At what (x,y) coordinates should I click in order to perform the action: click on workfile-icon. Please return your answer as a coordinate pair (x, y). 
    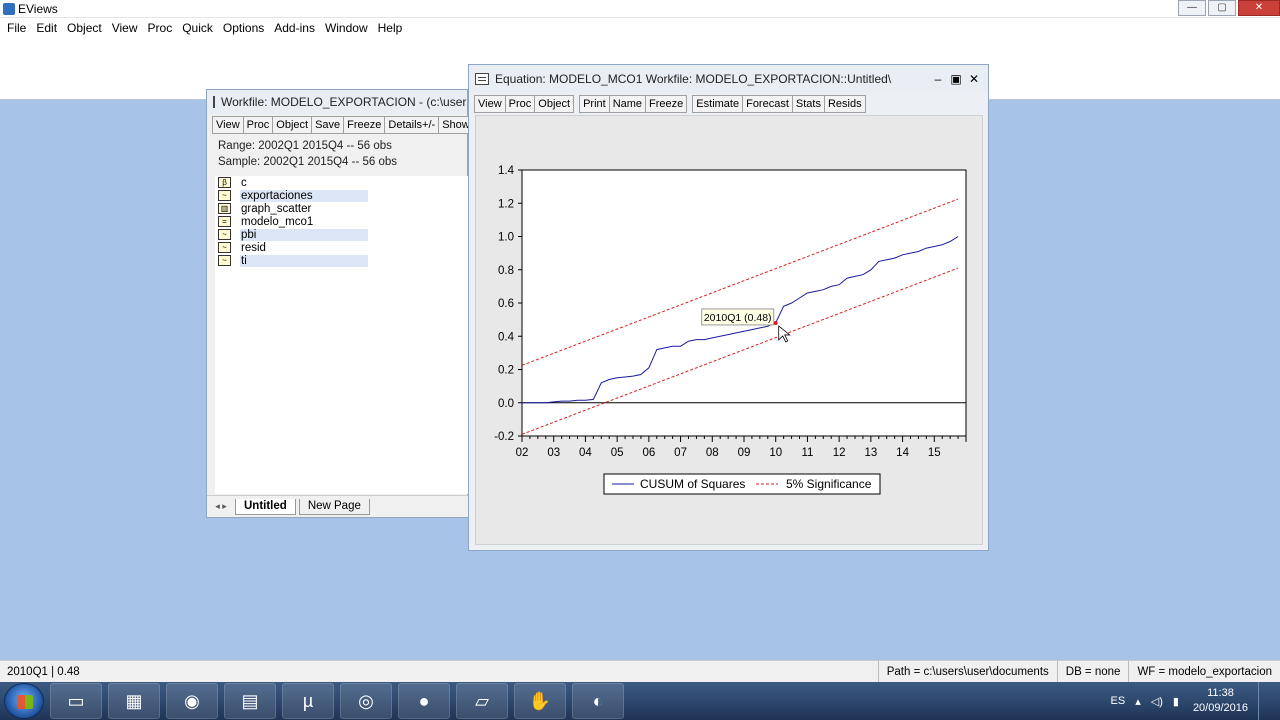
    Looking at the image, I should click on (214, 102).